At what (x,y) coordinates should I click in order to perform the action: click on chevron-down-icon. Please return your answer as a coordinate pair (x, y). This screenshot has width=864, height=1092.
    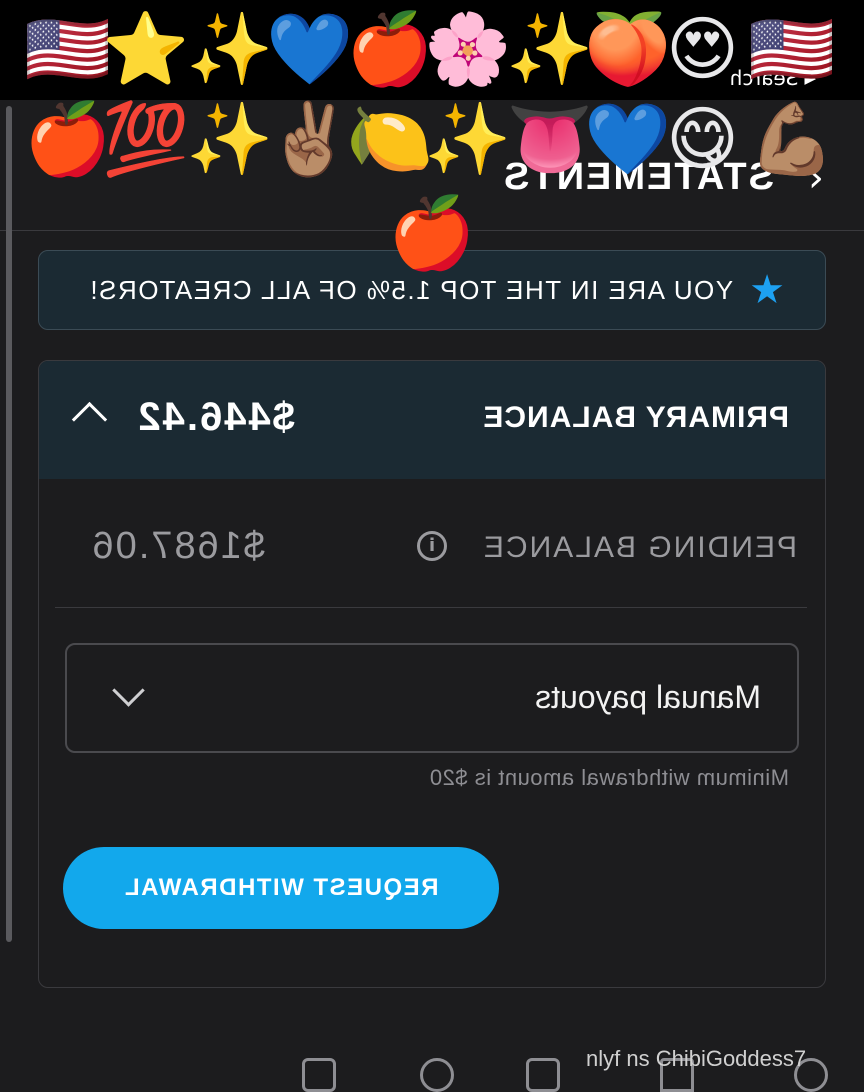
    Looking at the image, I should click on (128, 690).